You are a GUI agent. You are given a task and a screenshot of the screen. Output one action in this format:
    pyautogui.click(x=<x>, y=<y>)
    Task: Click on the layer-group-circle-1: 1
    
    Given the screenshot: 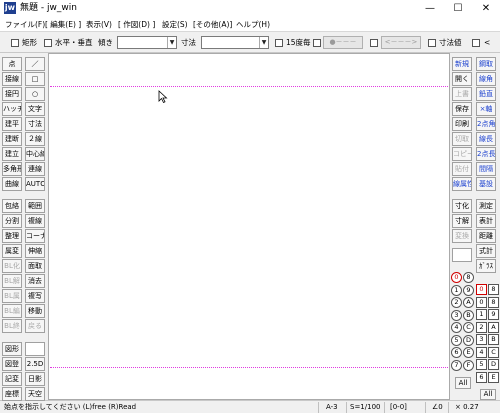 What is the action you would take?
    pyautogui.click(x=456, y=290)
    